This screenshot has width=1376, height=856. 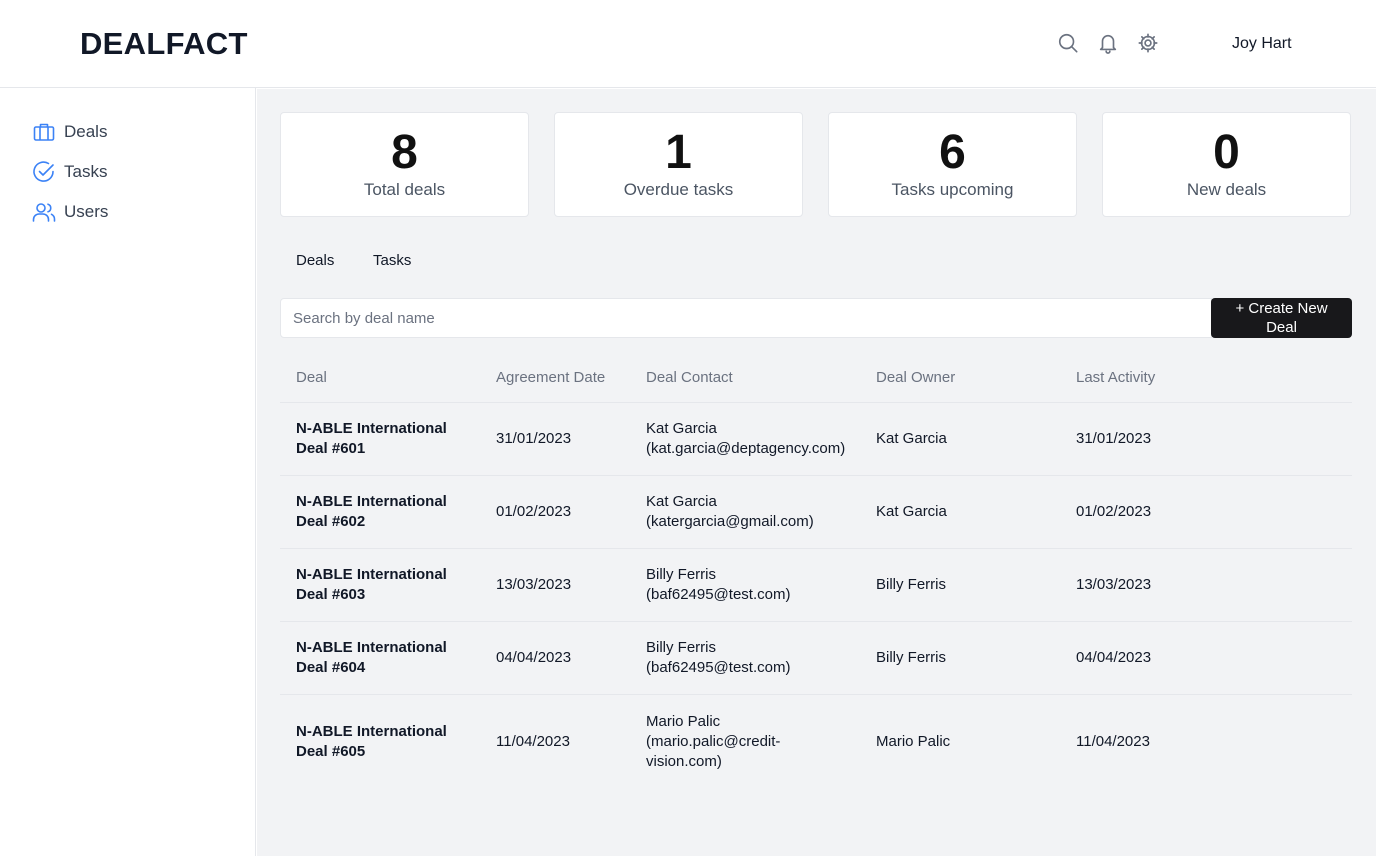 I want to click on stat-card-total-deals: 8 Total deals, so click(x=404, y=164).